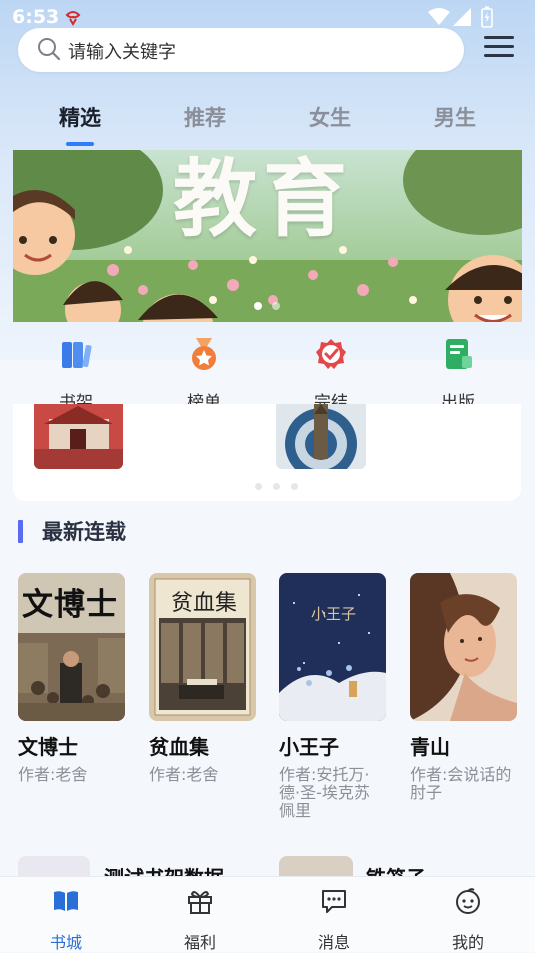 The height and width of the screenshot is (953, 535). I want to click on nav-welfare-label: 福利, so click(199, 942).